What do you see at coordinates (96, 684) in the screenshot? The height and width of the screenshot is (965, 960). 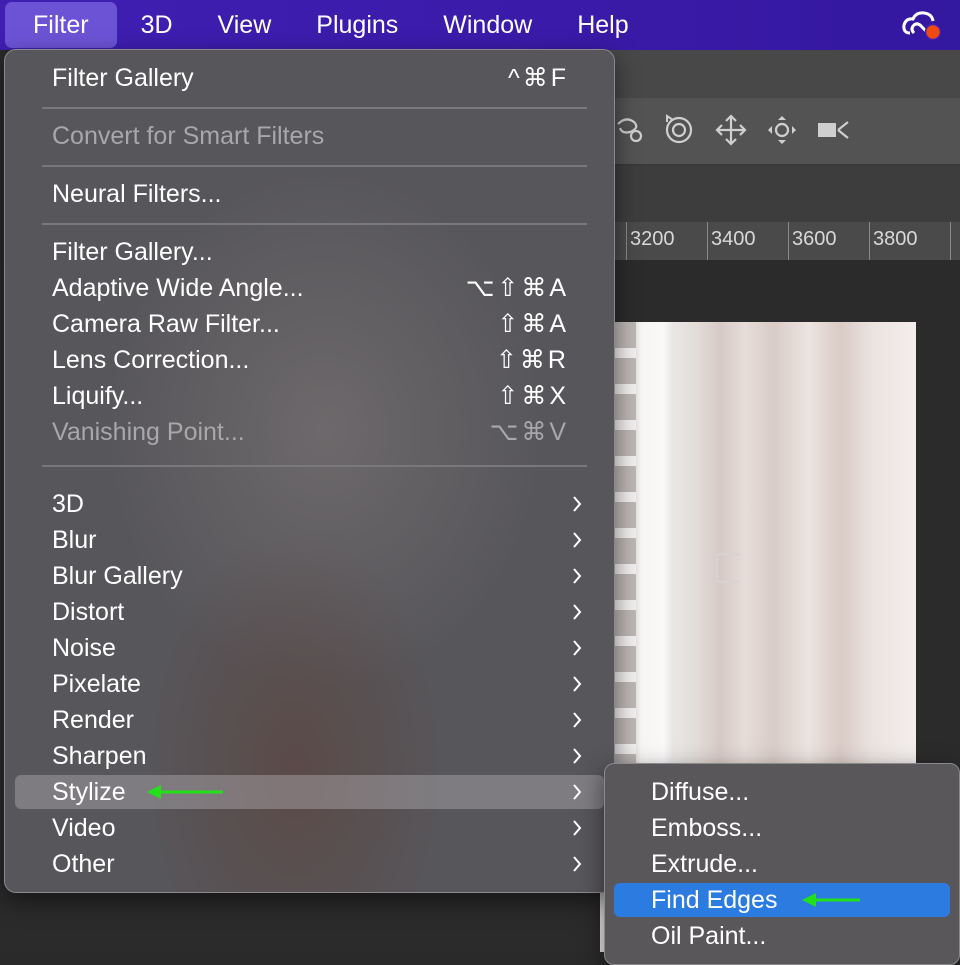 I see `menu-item-label: Pixelate` at bounding box center [96, 684].